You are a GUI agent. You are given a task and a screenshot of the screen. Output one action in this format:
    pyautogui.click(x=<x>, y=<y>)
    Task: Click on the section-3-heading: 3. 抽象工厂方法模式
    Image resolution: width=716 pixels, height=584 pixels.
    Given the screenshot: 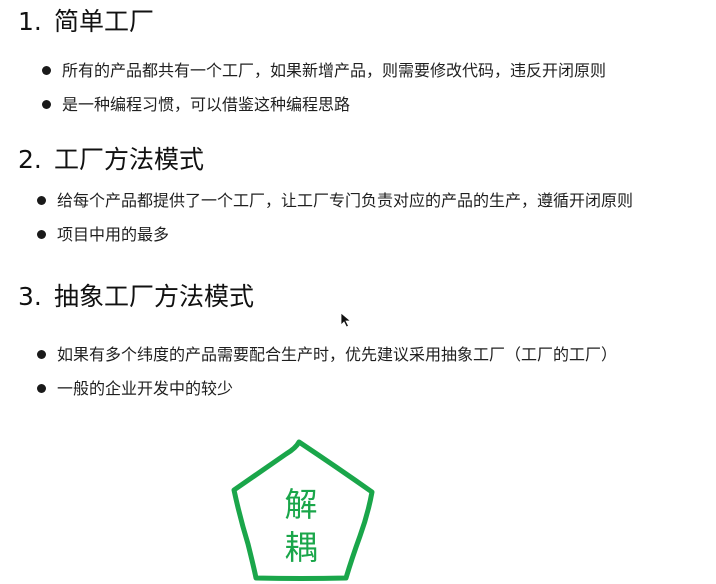 What is the action you would take?
    pyautogui.click(x=136, y=297)
    